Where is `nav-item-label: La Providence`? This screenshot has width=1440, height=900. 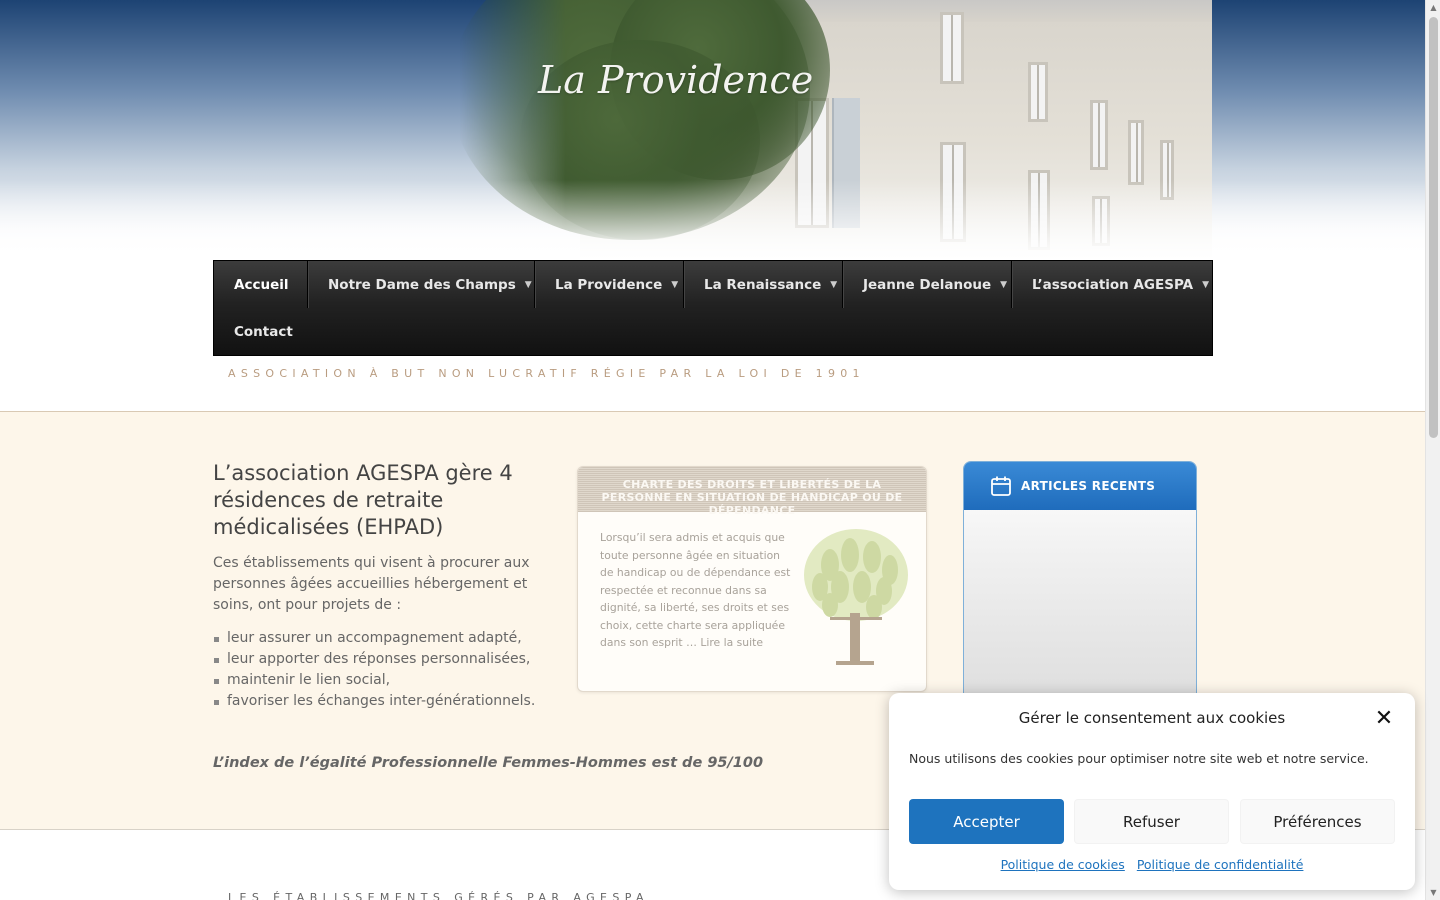 nav-item-label: La Providence is located at coordinates (609, 284).